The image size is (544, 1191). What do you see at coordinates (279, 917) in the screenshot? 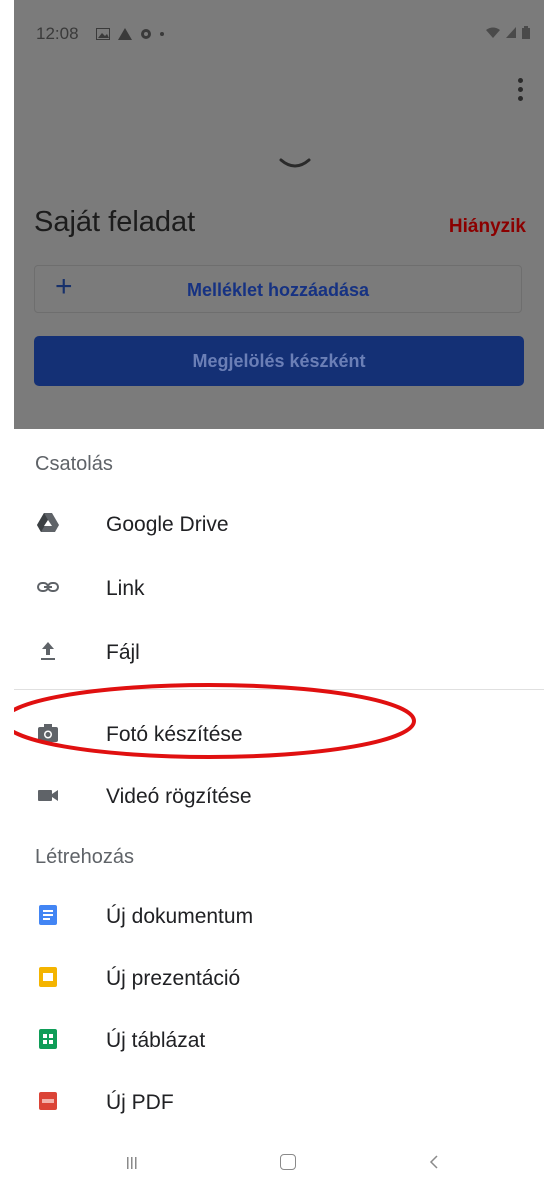
I see `menu-item-new-document: Új dokumentum` at bounding box center [279, 917].